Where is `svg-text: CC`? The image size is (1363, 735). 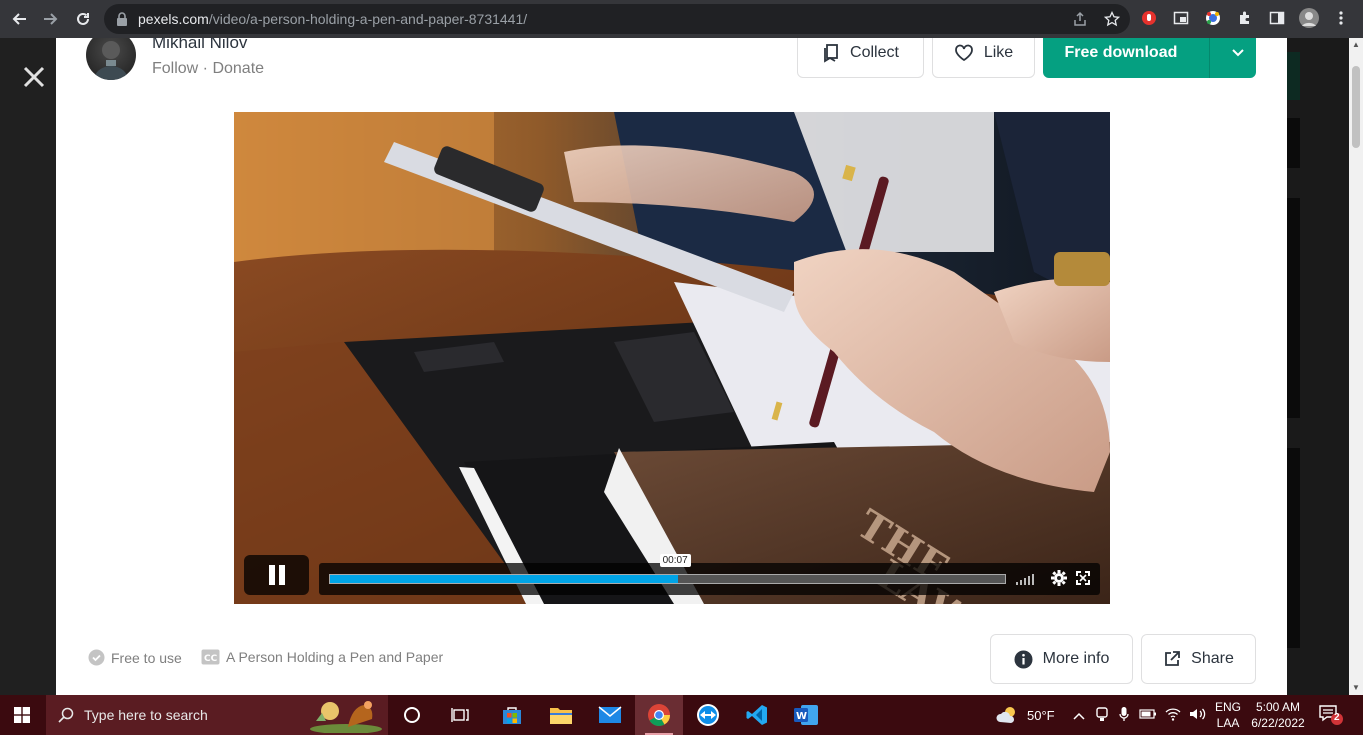 svg-text: CC is located at coordinates (211, 659).